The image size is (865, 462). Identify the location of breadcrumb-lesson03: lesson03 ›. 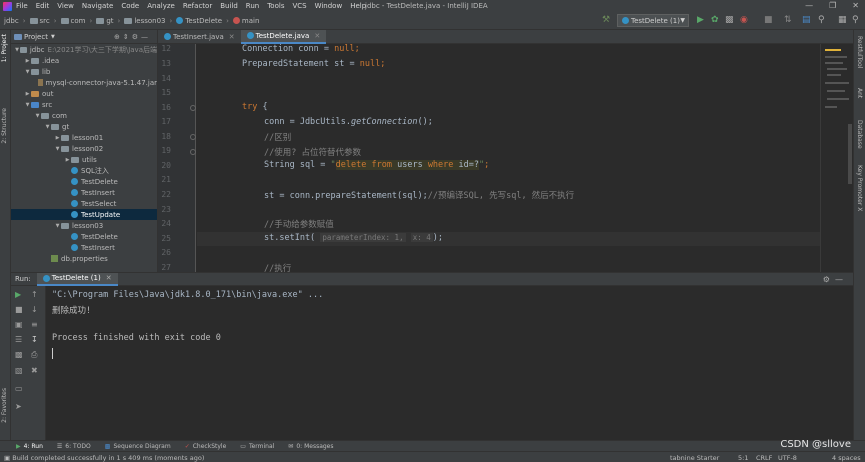
(148, 21).